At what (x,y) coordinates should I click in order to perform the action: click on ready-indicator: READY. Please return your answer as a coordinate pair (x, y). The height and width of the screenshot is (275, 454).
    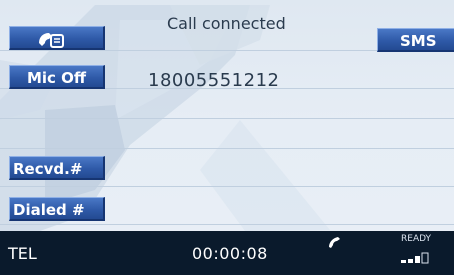
    Looking at the image, I should click on (416, 239).